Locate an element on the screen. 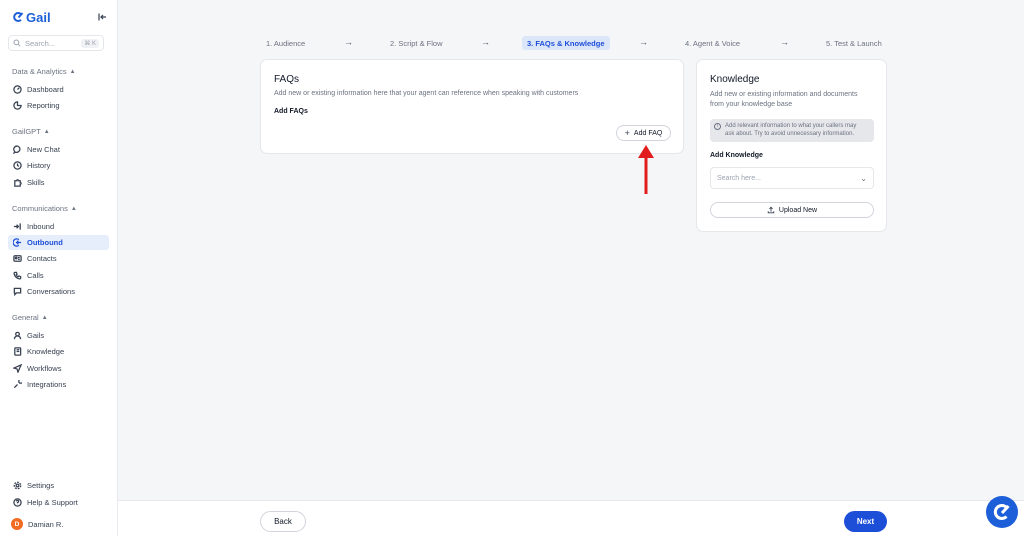  send-icon is located at coordinates (17, 368).